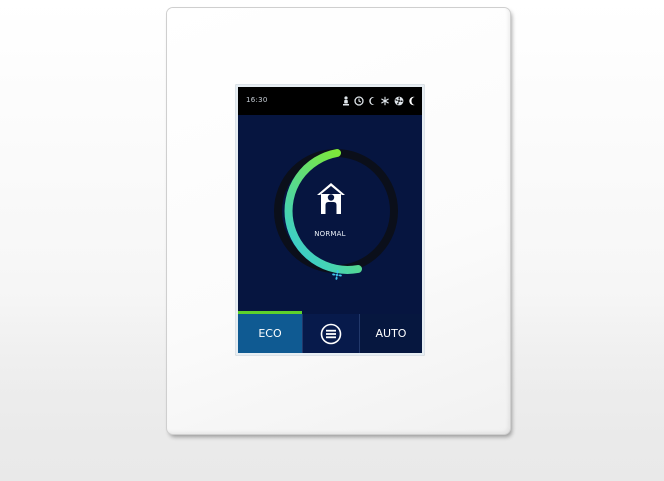 The image size is (664, 481). I want to click on crescent-icon, so click(412, 101).